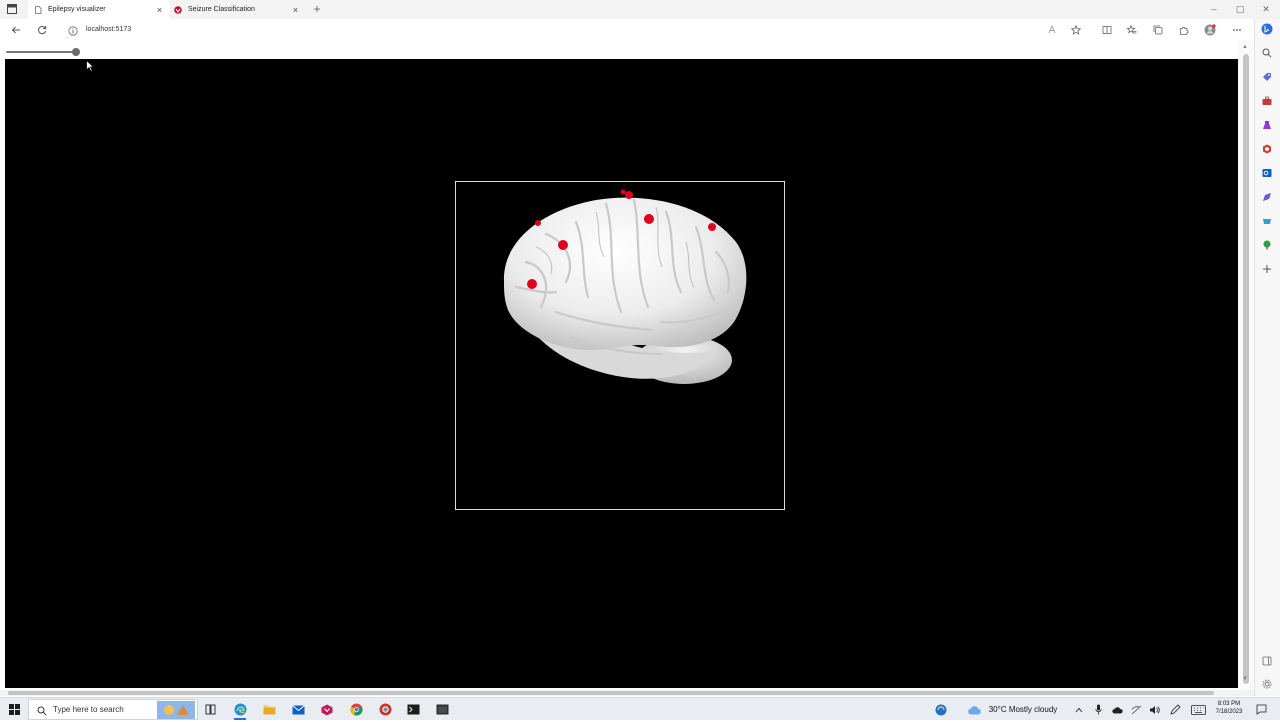  I want to click on notifications-icon, so click(1261, 709).